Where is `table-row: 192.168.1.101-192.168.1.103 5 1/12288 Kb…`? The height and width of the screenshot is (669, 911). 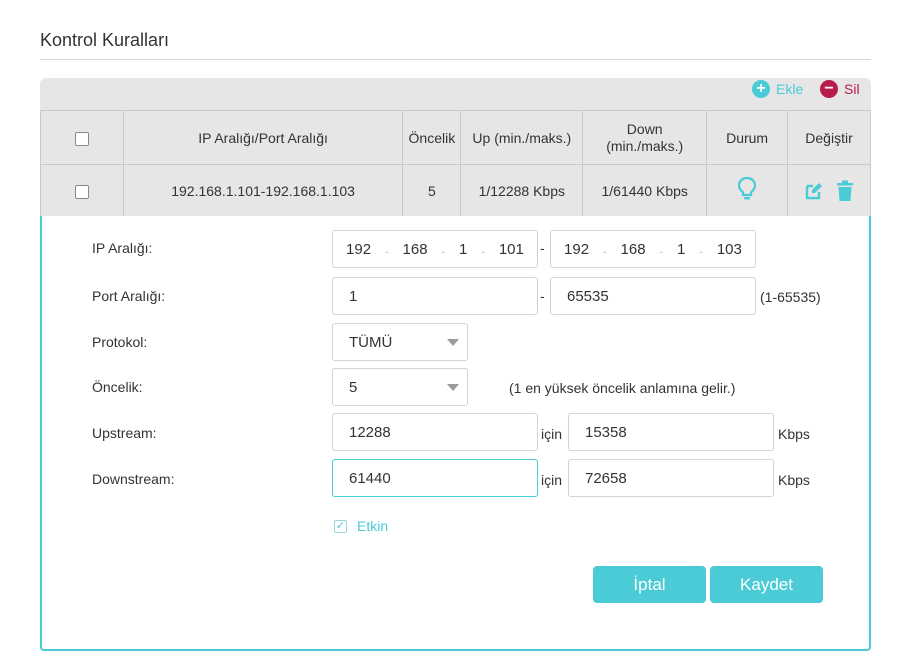 table-row: 192.168.1.101-192.168.1.103 5 1/12288 Kb… is located at coordinates (455, 190).